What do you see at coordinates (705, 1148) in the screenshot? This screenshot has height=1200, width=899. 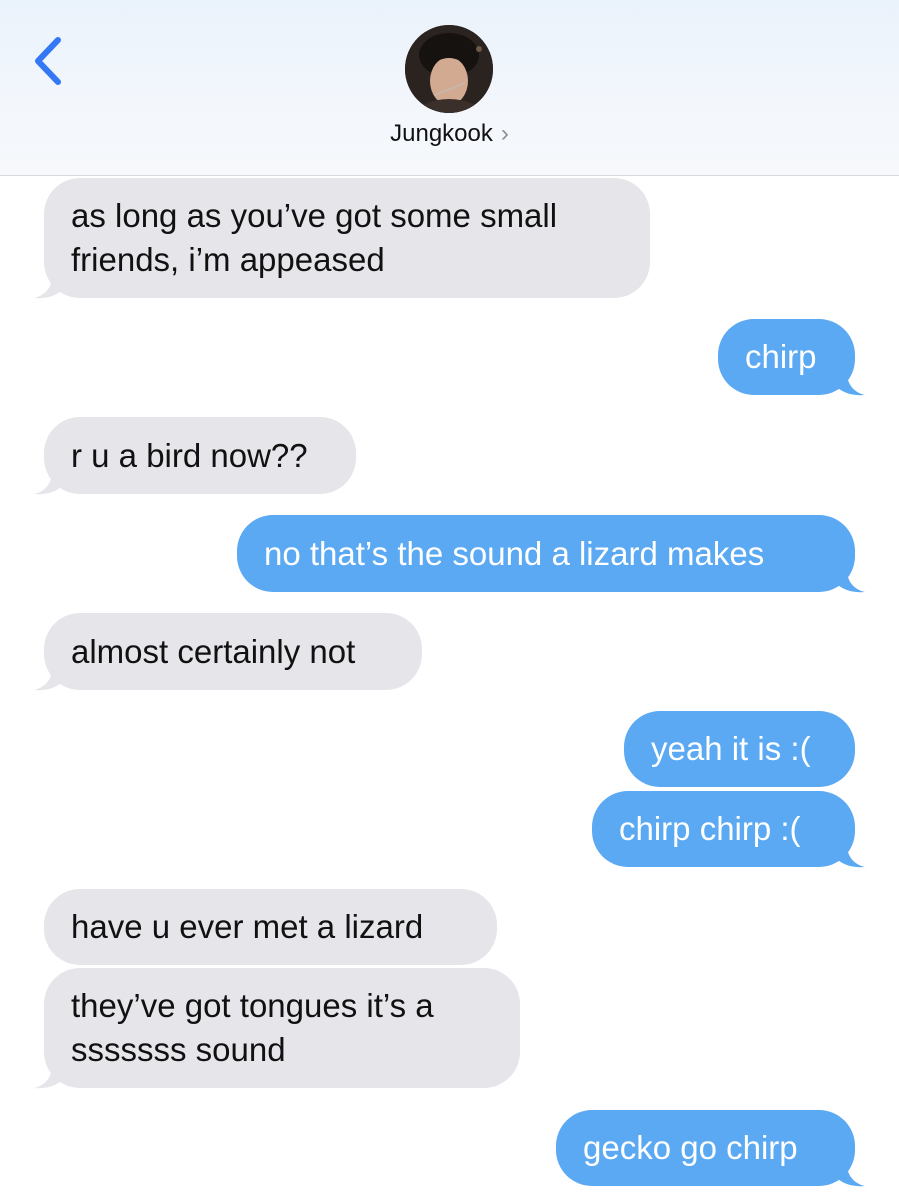 I see `outgoing-message: gecko go chirp` at bounding box center [705, 1148].